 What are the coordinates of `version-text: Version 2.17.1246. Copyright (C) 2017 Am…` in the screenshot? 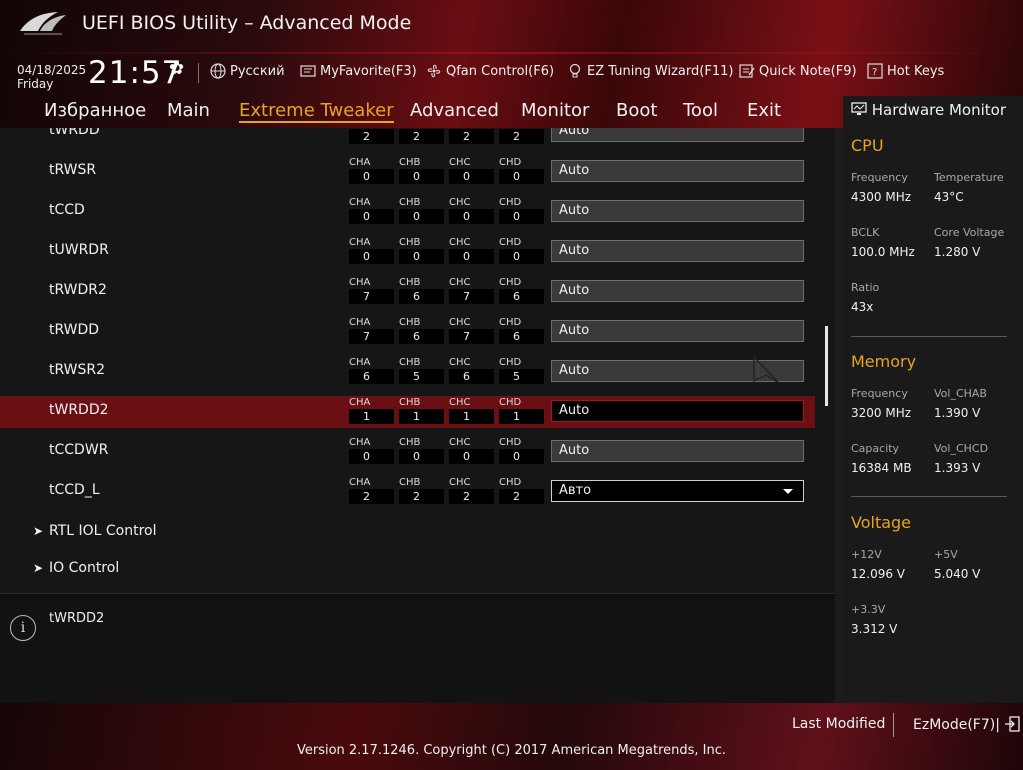 It's located at (511, 750).